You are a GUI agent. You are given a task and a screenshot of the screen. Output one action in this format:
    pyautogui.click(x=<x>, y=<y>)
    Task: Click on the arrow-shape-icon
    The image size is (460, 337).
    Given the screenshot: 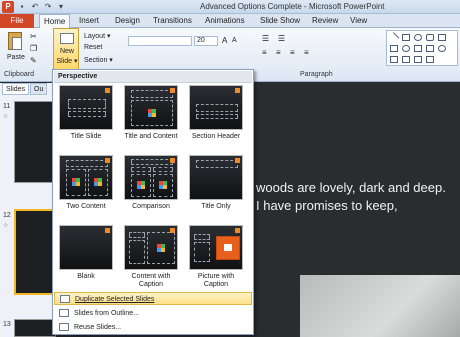 What is the action you would take?
    pyautogui.click(x=394, y=48)
    